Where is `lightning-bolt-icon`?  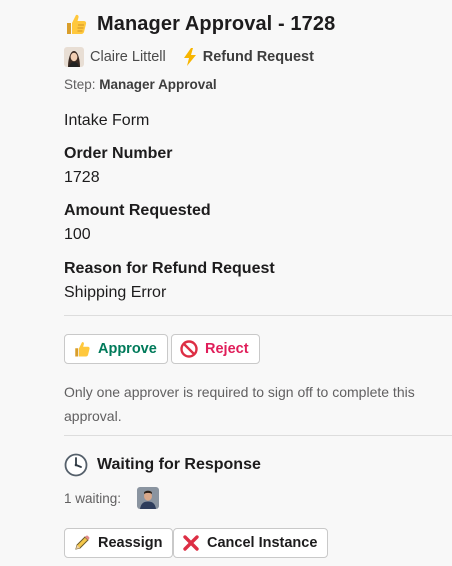
lightning-bolt-icon is located at coordinates (190, 57).